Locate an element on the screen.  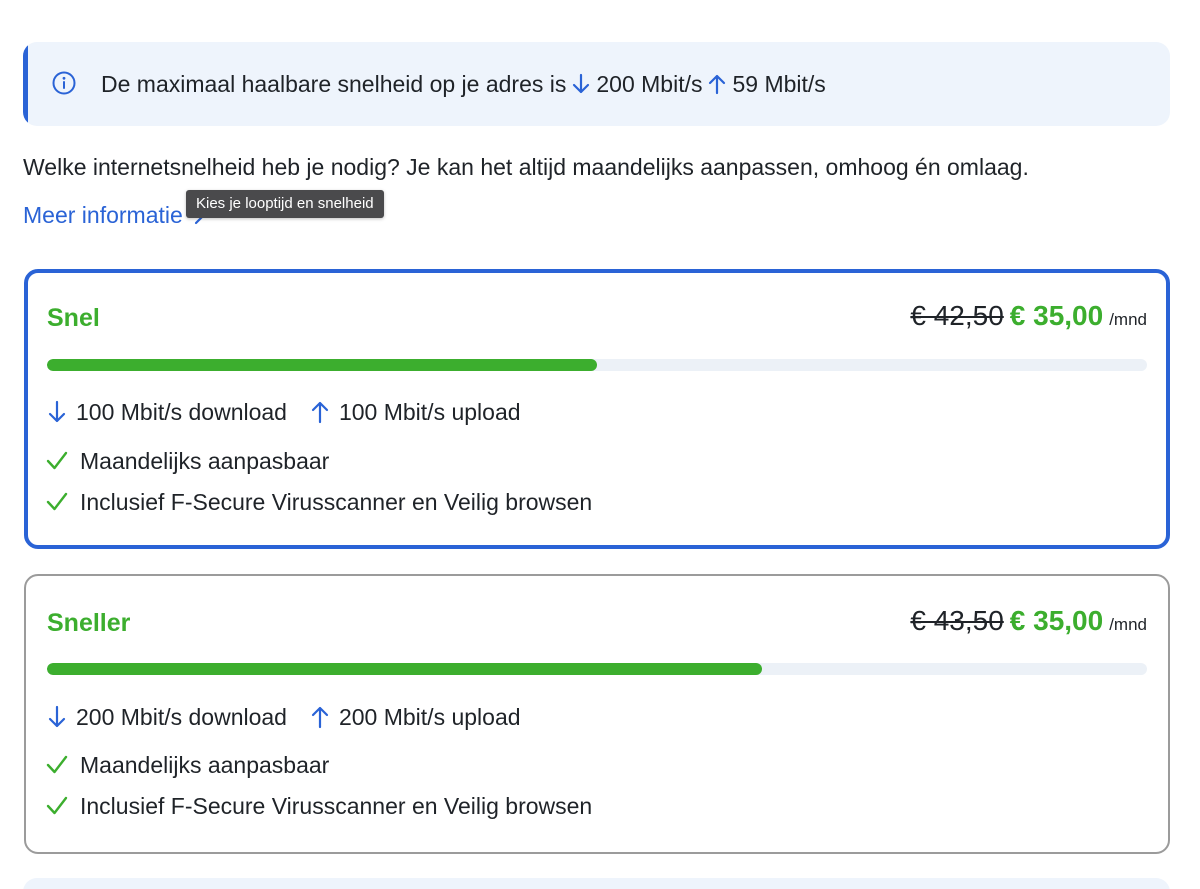
price-block: € 43,50 € 35,00/mnd is located at coordinates (1028, 623).